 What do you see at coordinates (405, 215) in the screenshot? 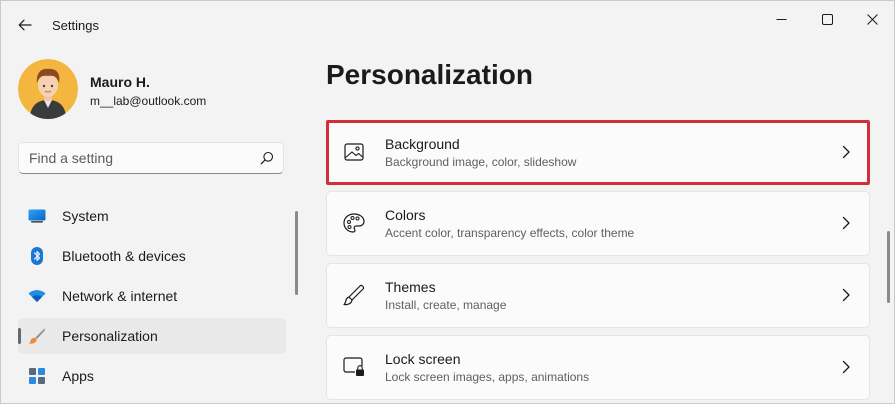
I see `card-title: Colors` at bounding box center [405, 215].